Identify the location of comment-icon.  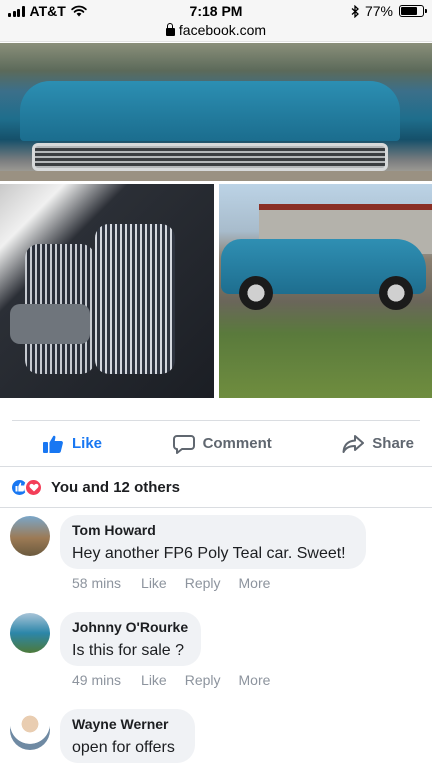
(183, 444).